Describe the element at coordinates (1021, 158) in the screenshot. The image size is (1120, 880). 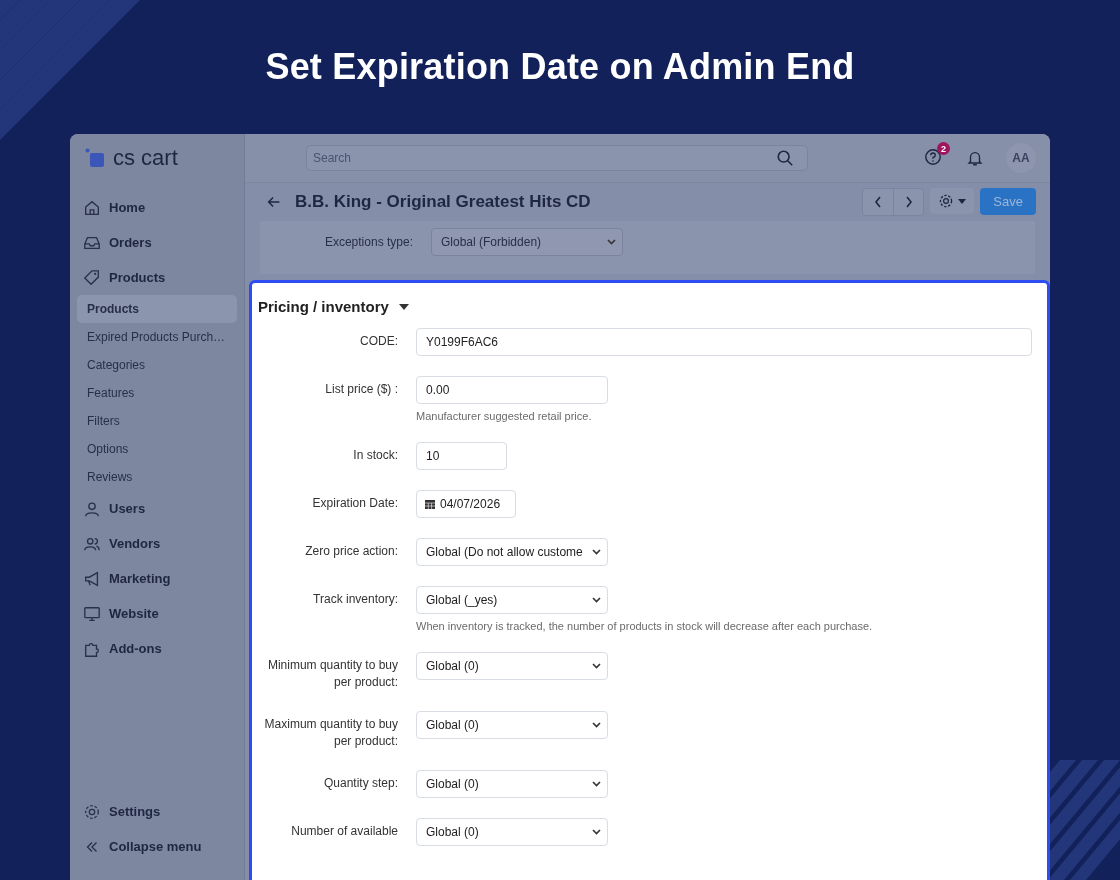
I see `user-avatar: AA` at that location.